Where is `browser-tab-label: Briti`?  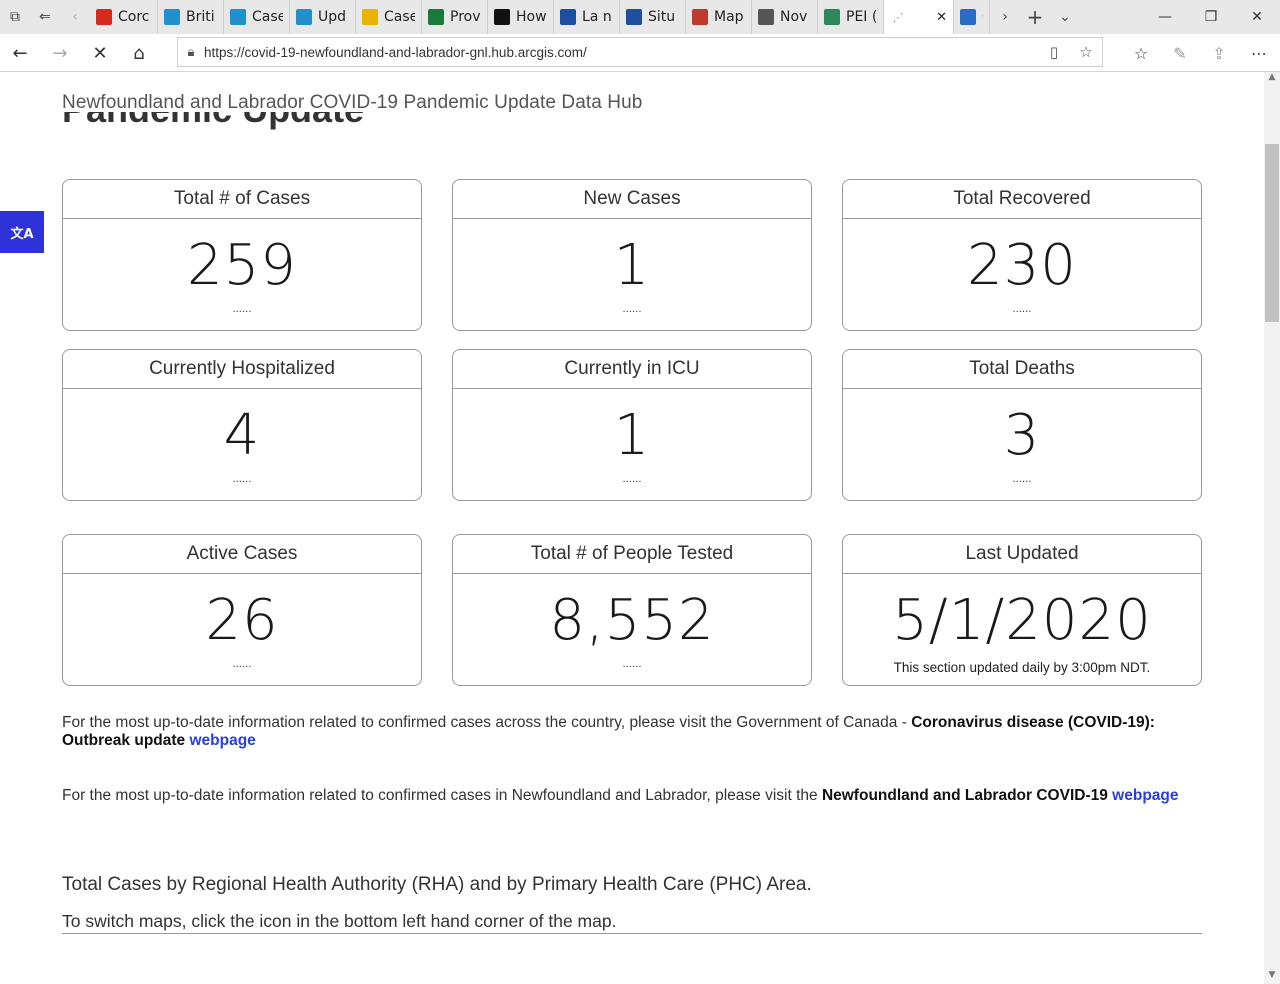
browser-tab-label: Briti is located at coordinates (200, 17).